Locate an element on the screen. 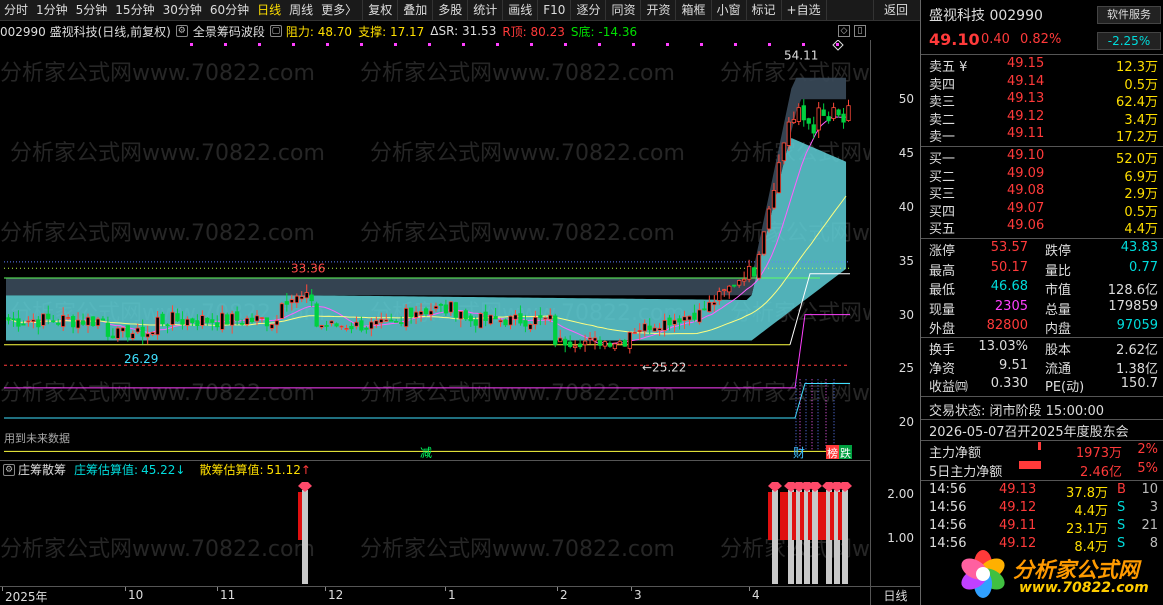  toolbar-btn-14: F10 is located at coordinates (554, 10).